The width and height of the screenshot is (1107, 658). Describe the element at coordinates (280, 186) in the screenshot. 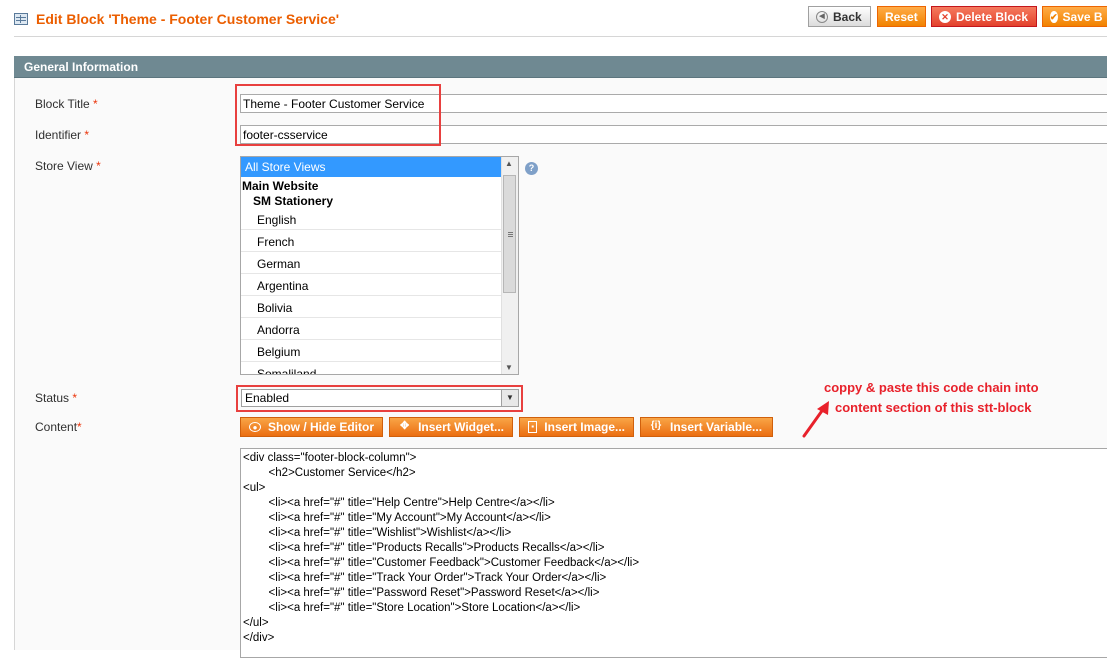

I see `optgroup-main-website: Main Website` at that location.